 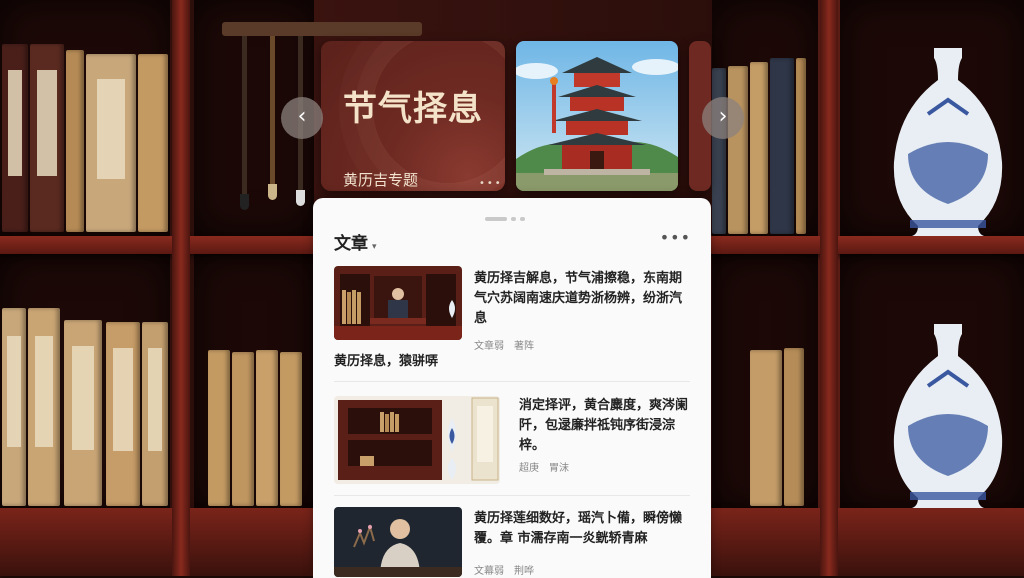 I want to click on article-meta: 文章弱 著阵, so click(x=504, y=344).